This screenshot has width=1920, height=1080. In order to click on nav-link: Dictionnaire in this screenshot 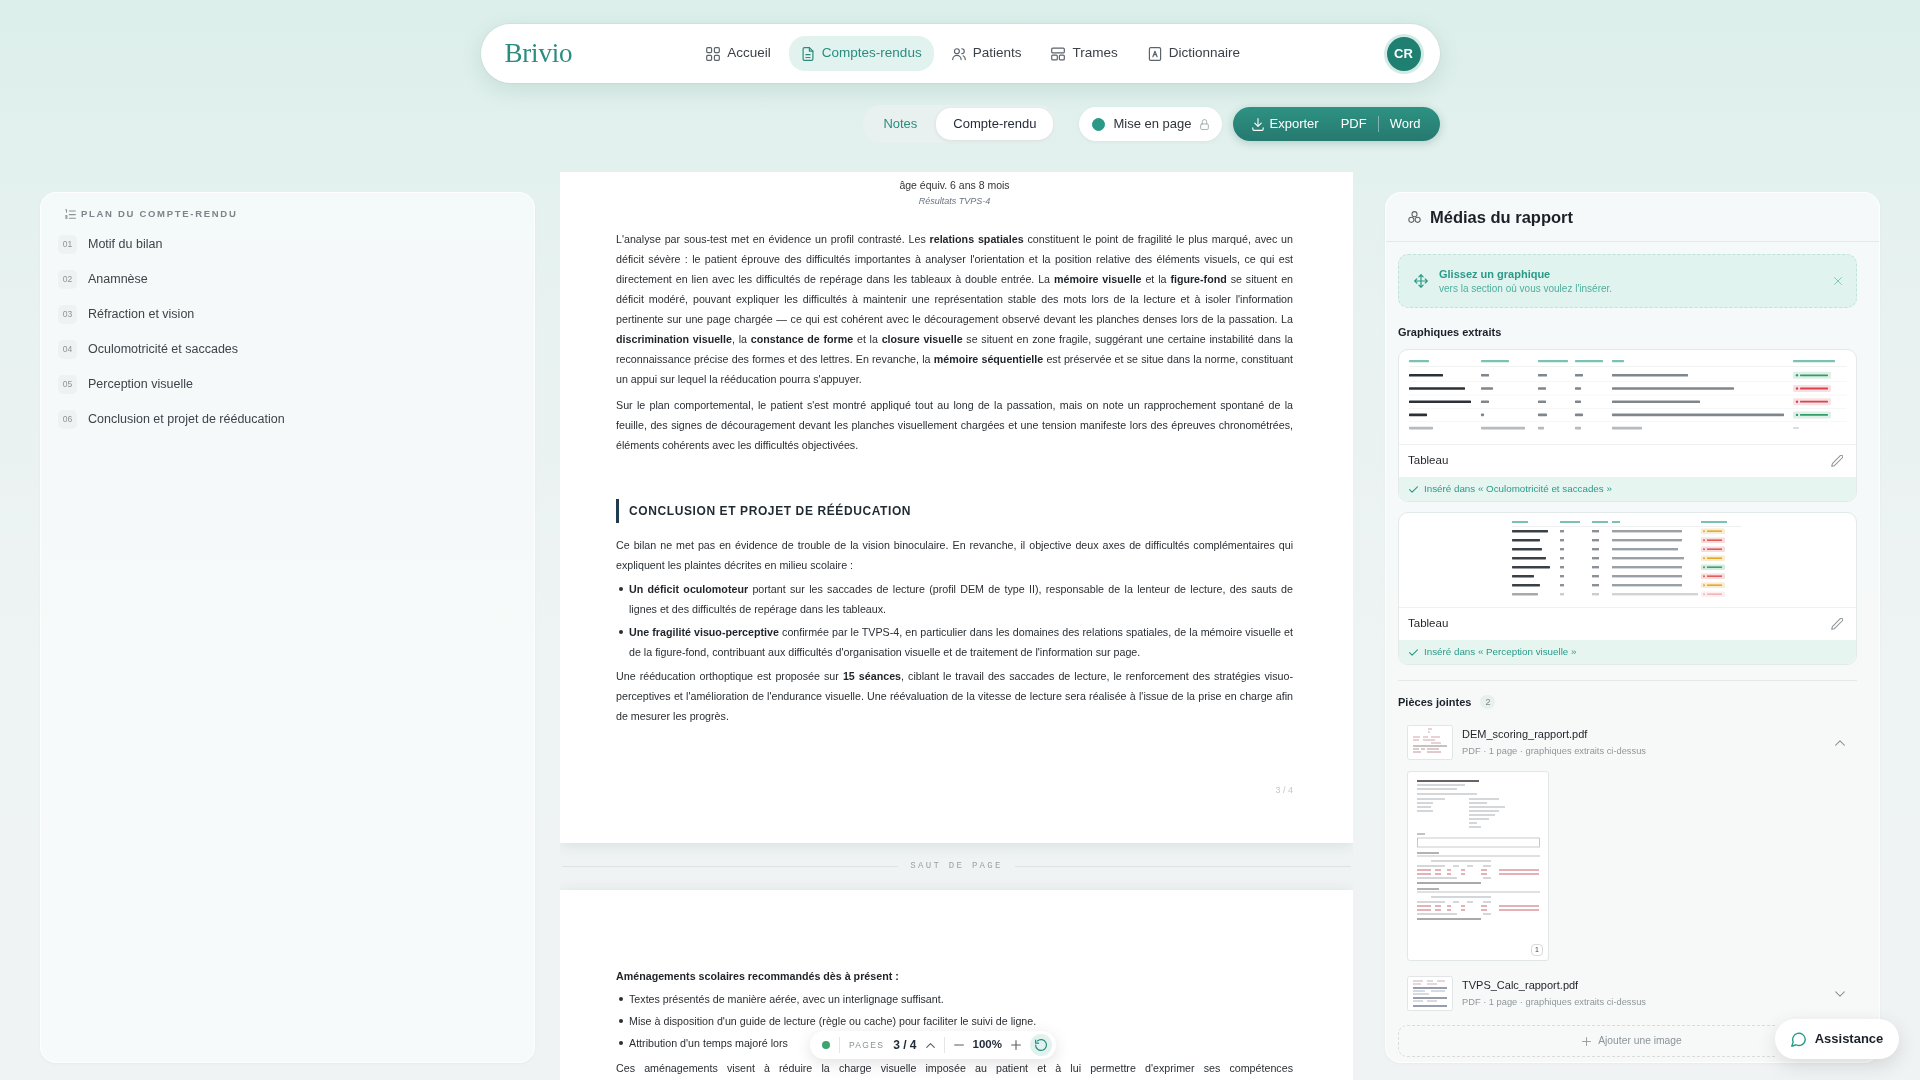, I will do `click(1193, 53)`.